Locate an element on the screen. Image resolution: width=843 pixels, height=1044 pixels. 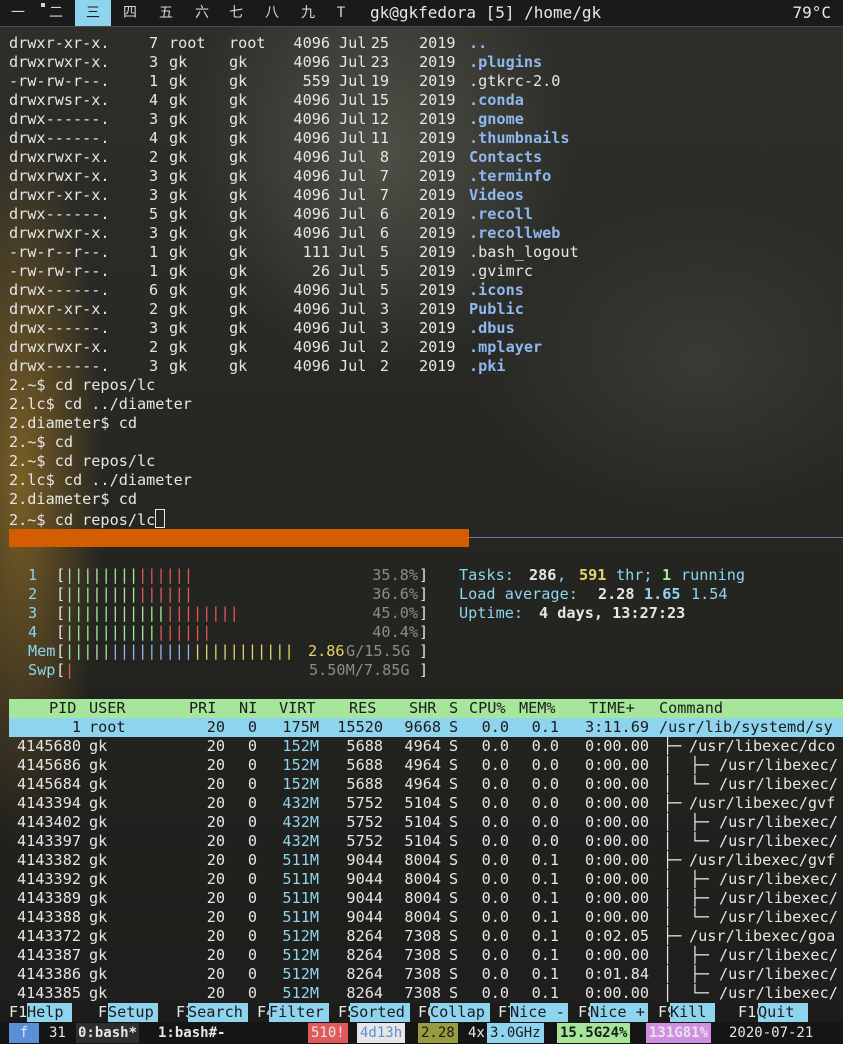
col-pid: PID is located at coordinates (62, 708).